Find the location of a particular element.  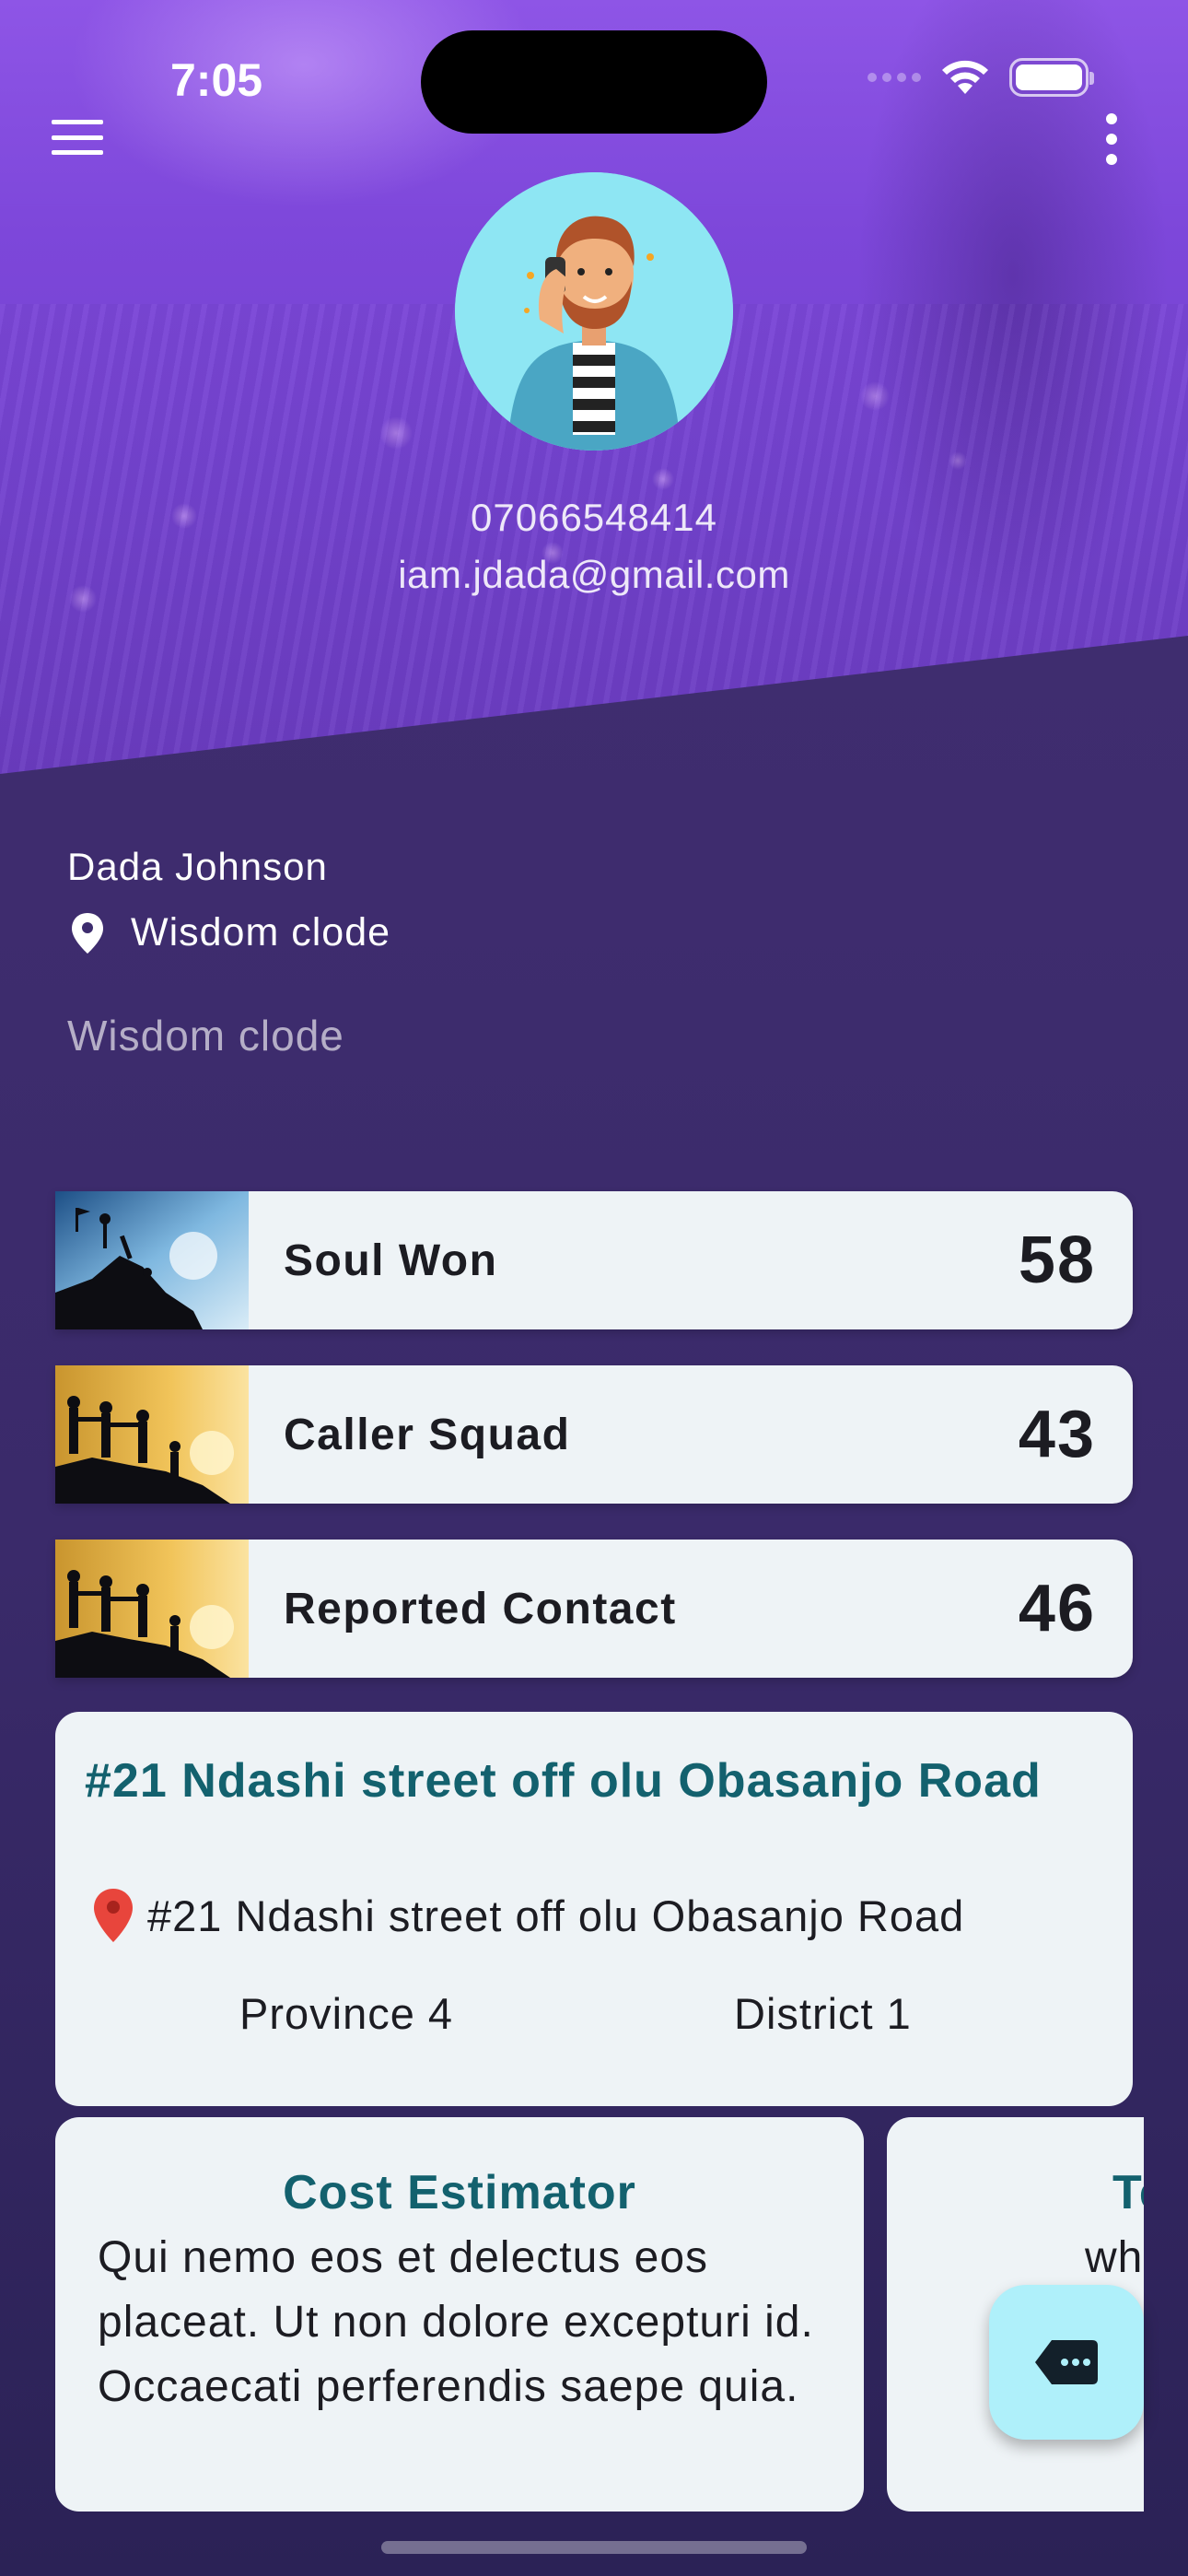

status-bar-icons is located at coordinates (981, 77).